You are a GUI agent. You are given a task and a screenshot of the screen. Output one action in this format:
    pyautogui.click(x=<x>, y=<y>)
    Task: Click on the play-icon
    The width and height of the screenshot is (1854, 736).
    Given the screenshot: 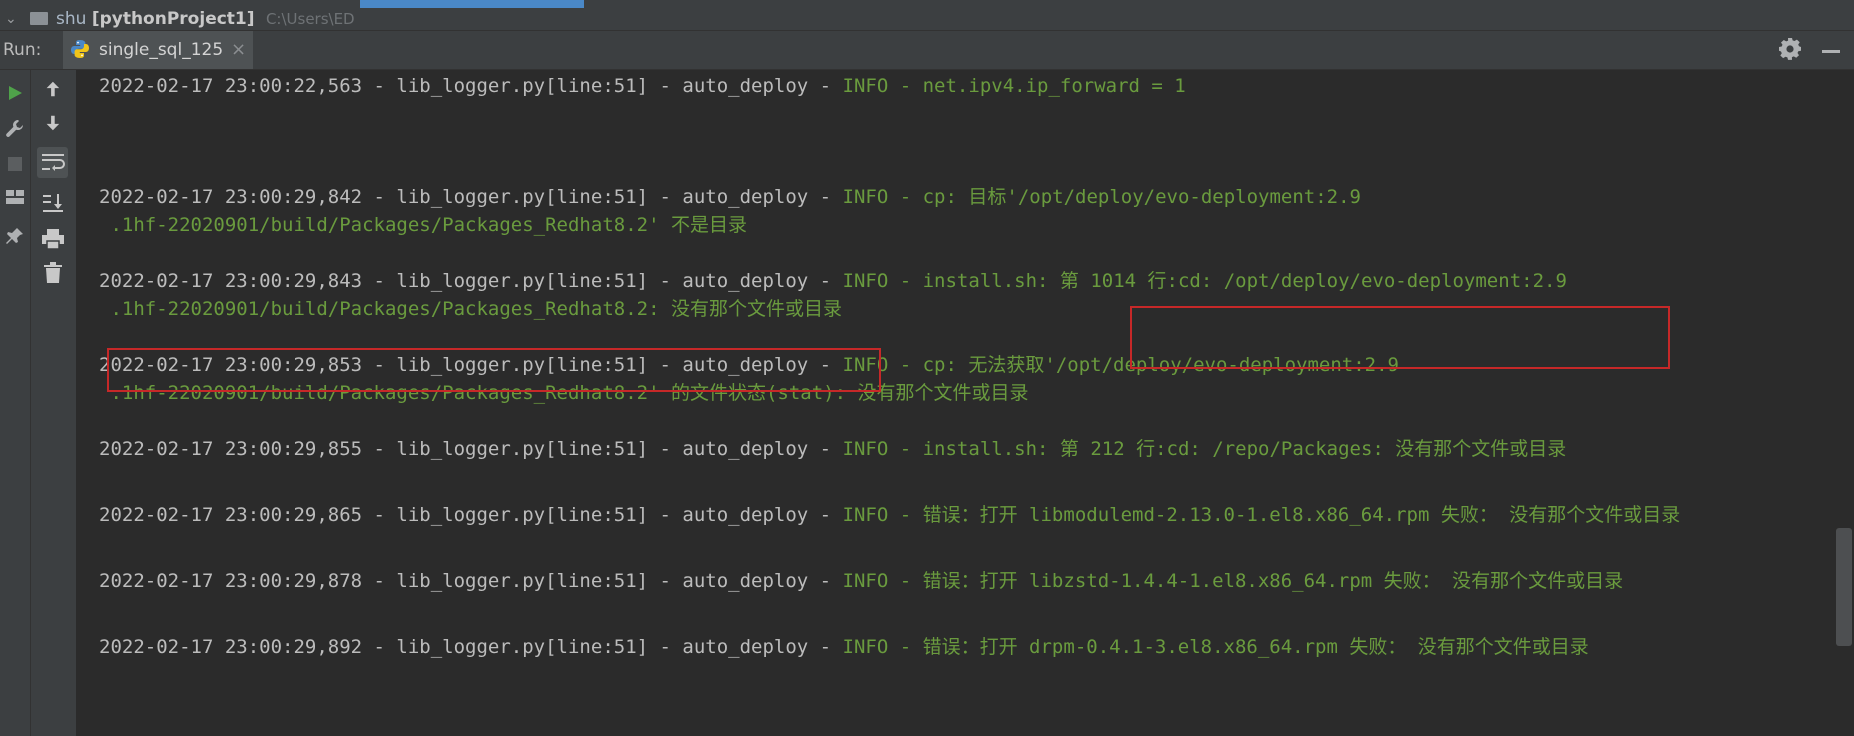 What is the action you would take?
    pyautogui.click(x=15, y=93)
    